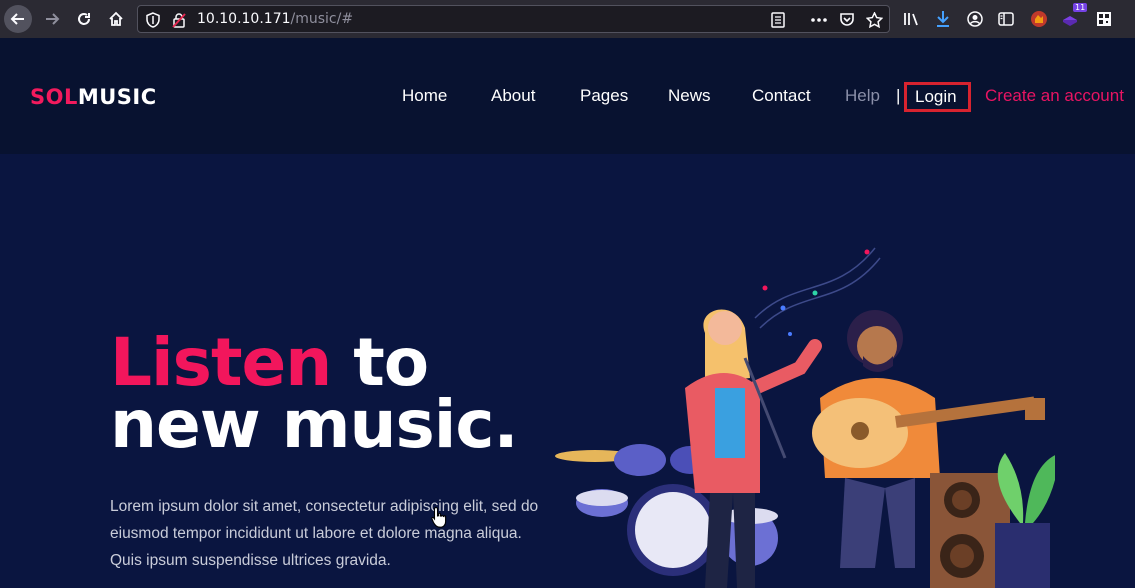 The height and width of the screenshot is (588, 1135). What do you see at coordinates (18, 19) in the screenshot?
I see `back-icon` at bounding box center [18, 19].